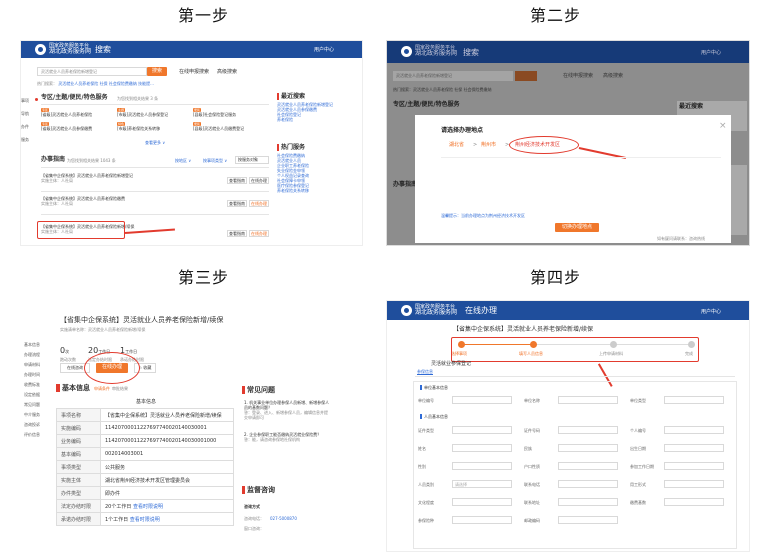 This screenshot has width=766, height=552. I want to click on side-nav-item: 中介服务, so click(32, 415).